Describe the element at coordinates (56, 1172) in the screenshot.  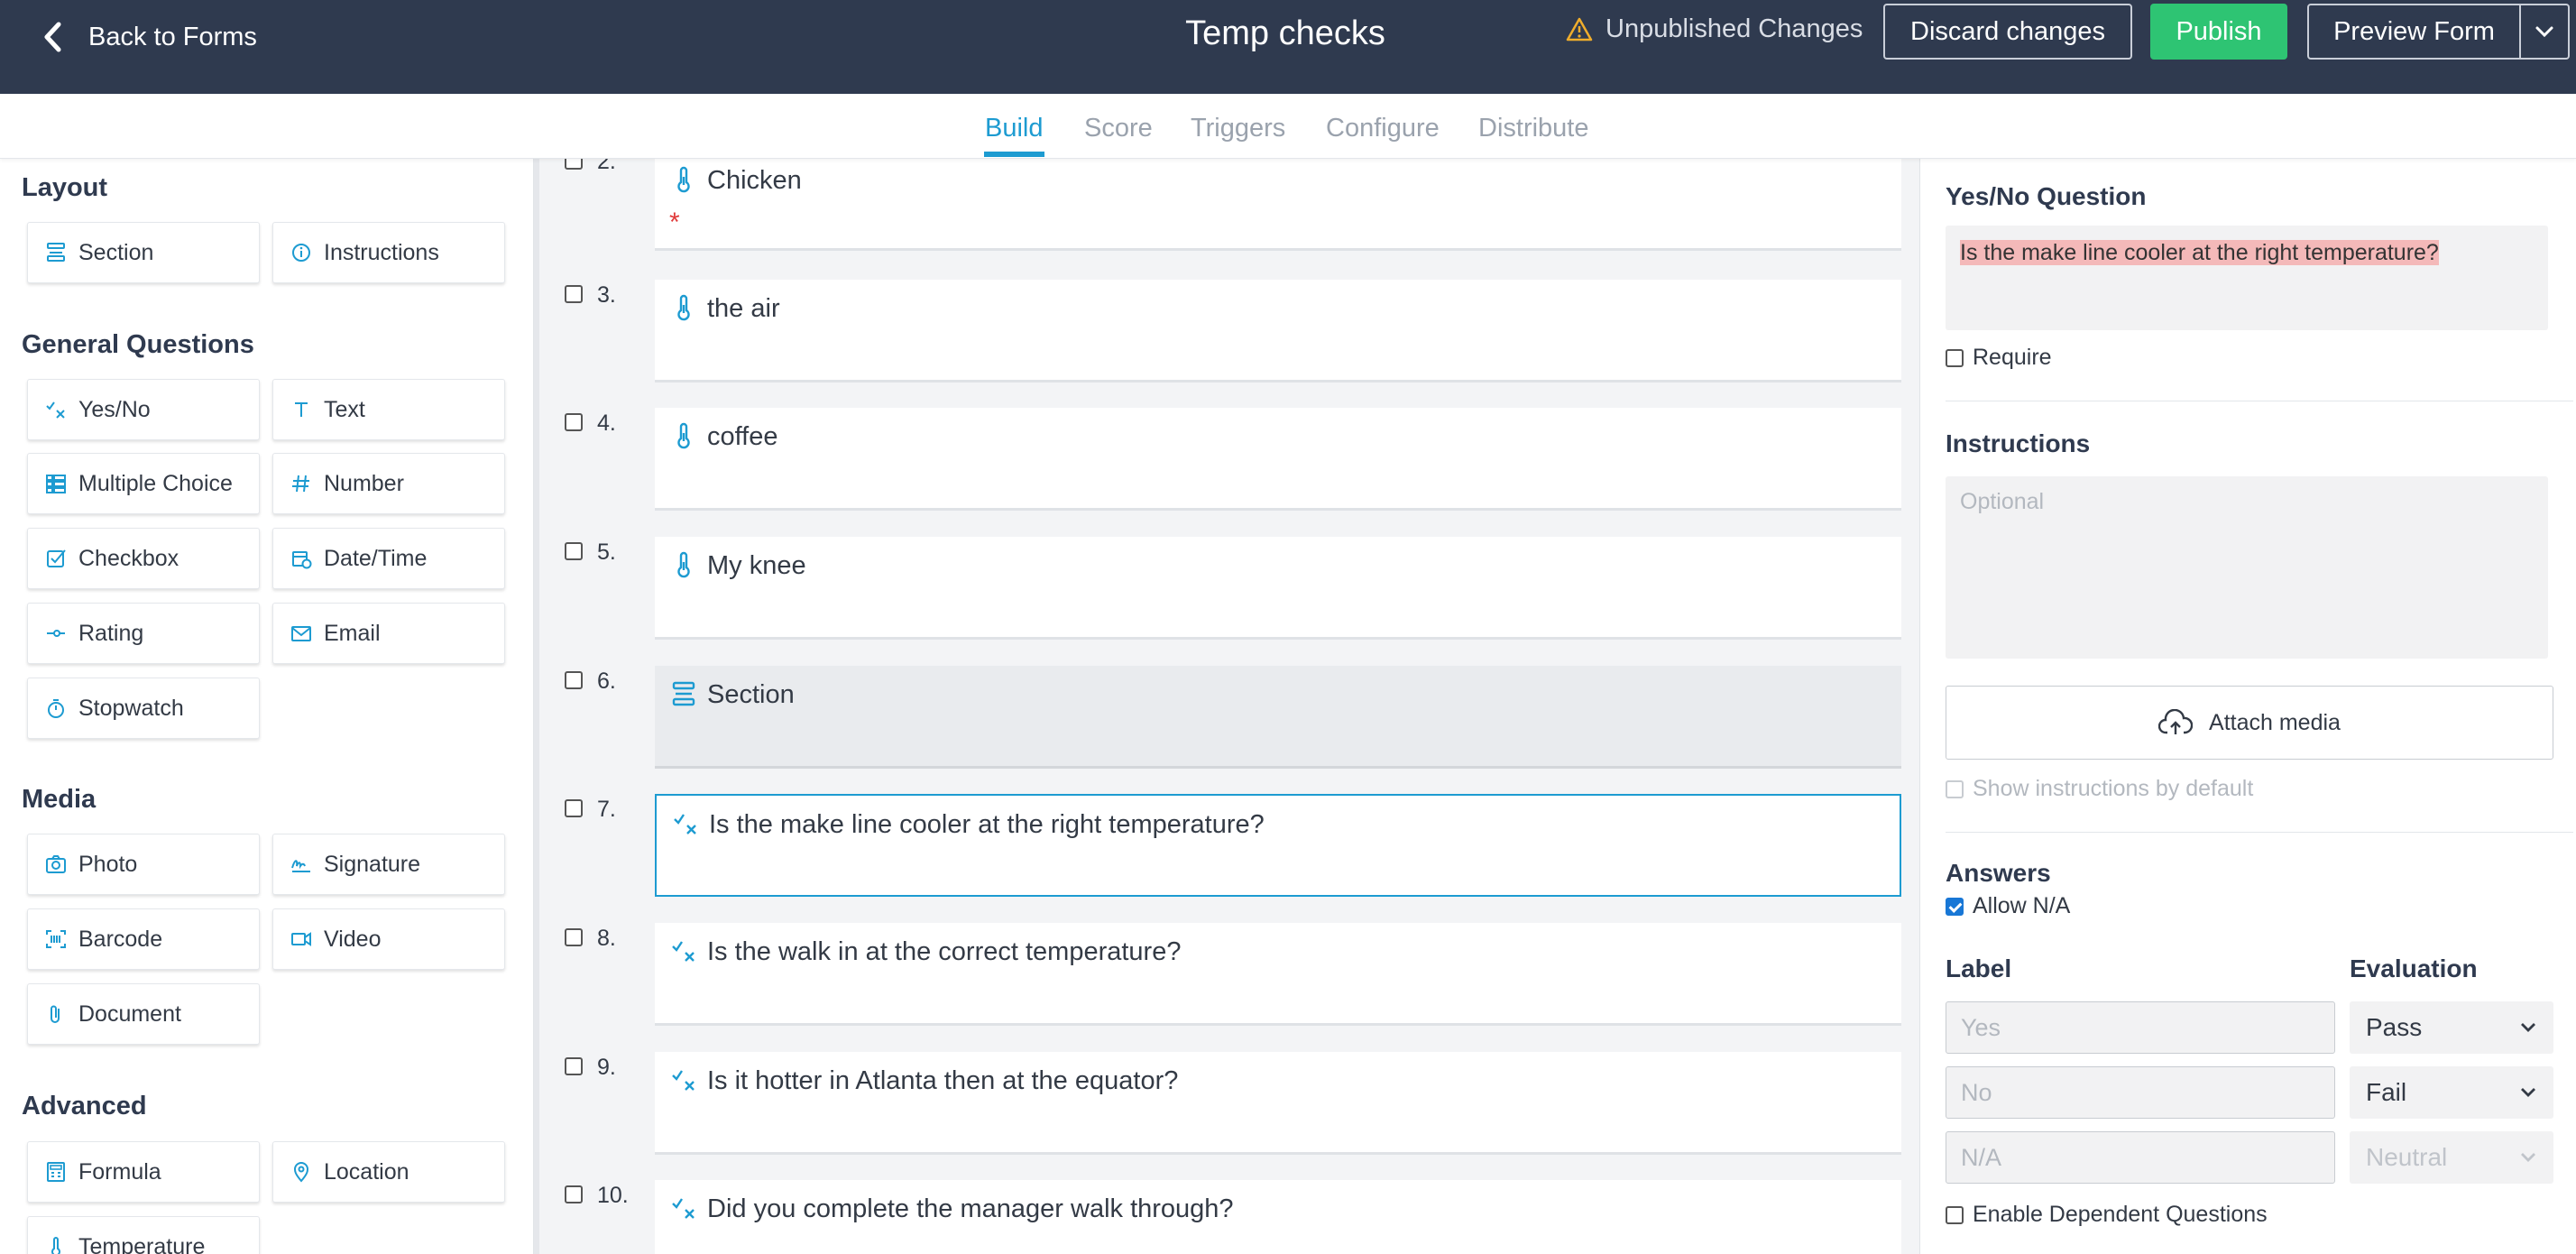
I see `calculator-icon` at that location.